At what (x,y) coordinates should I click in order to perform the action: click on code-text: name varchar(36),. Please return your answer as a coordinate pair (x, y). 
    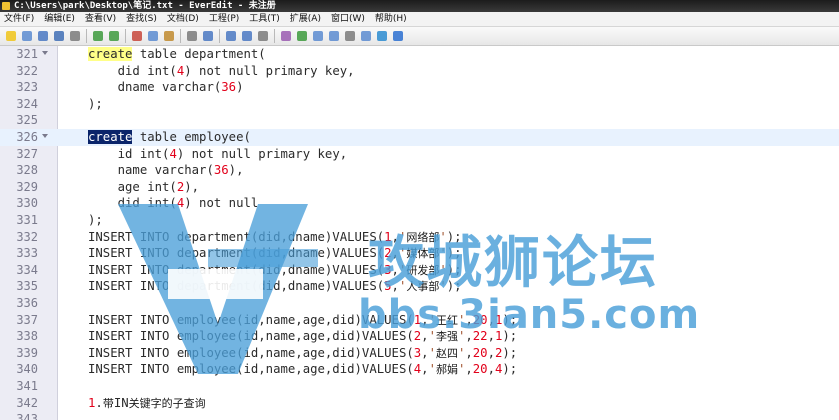
    Looking at the image, I should click on (166, 170).